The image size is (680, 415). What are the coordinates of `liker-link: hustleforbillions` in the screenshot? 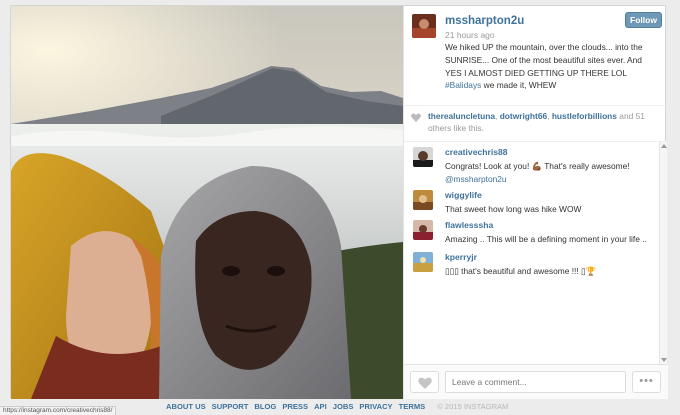 It's located at (584, 116).